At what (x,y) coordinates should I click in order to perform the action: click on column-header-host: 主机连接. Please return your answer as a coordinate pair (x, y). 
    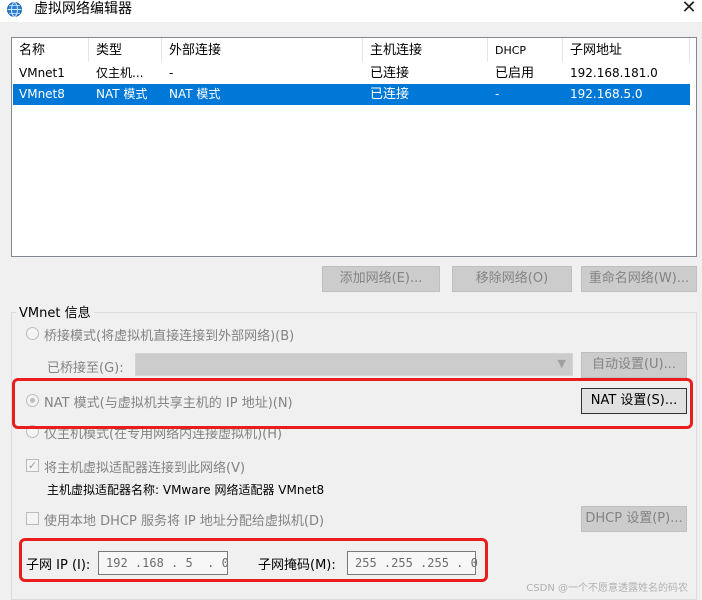
    Looking at the image, I should click on (425, 50).